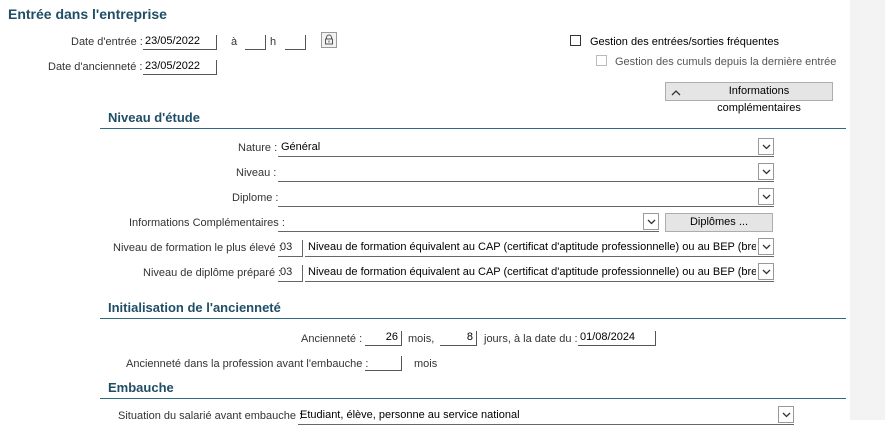 The width and height of the screenshot is (885, 425). Describe the element at coordinates (601, 60) in the screenshot. I see `cumuls-checkbox` at that location.